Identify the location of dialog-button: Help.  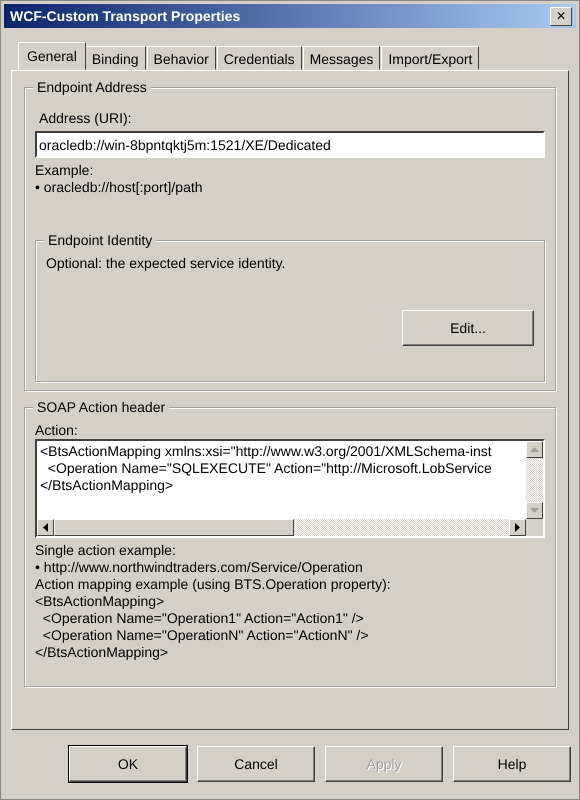
(512, 764).